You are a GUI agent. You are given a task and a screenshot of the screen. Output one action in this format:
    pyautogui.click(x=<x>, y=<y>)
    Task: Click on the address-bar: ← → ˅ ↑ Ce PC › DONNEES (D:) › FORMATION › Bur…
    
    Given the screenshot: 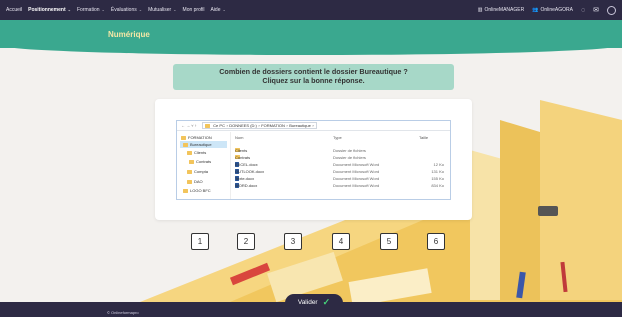 What is the action you would take?
    pyautogui.click(x=313, y=126)
    